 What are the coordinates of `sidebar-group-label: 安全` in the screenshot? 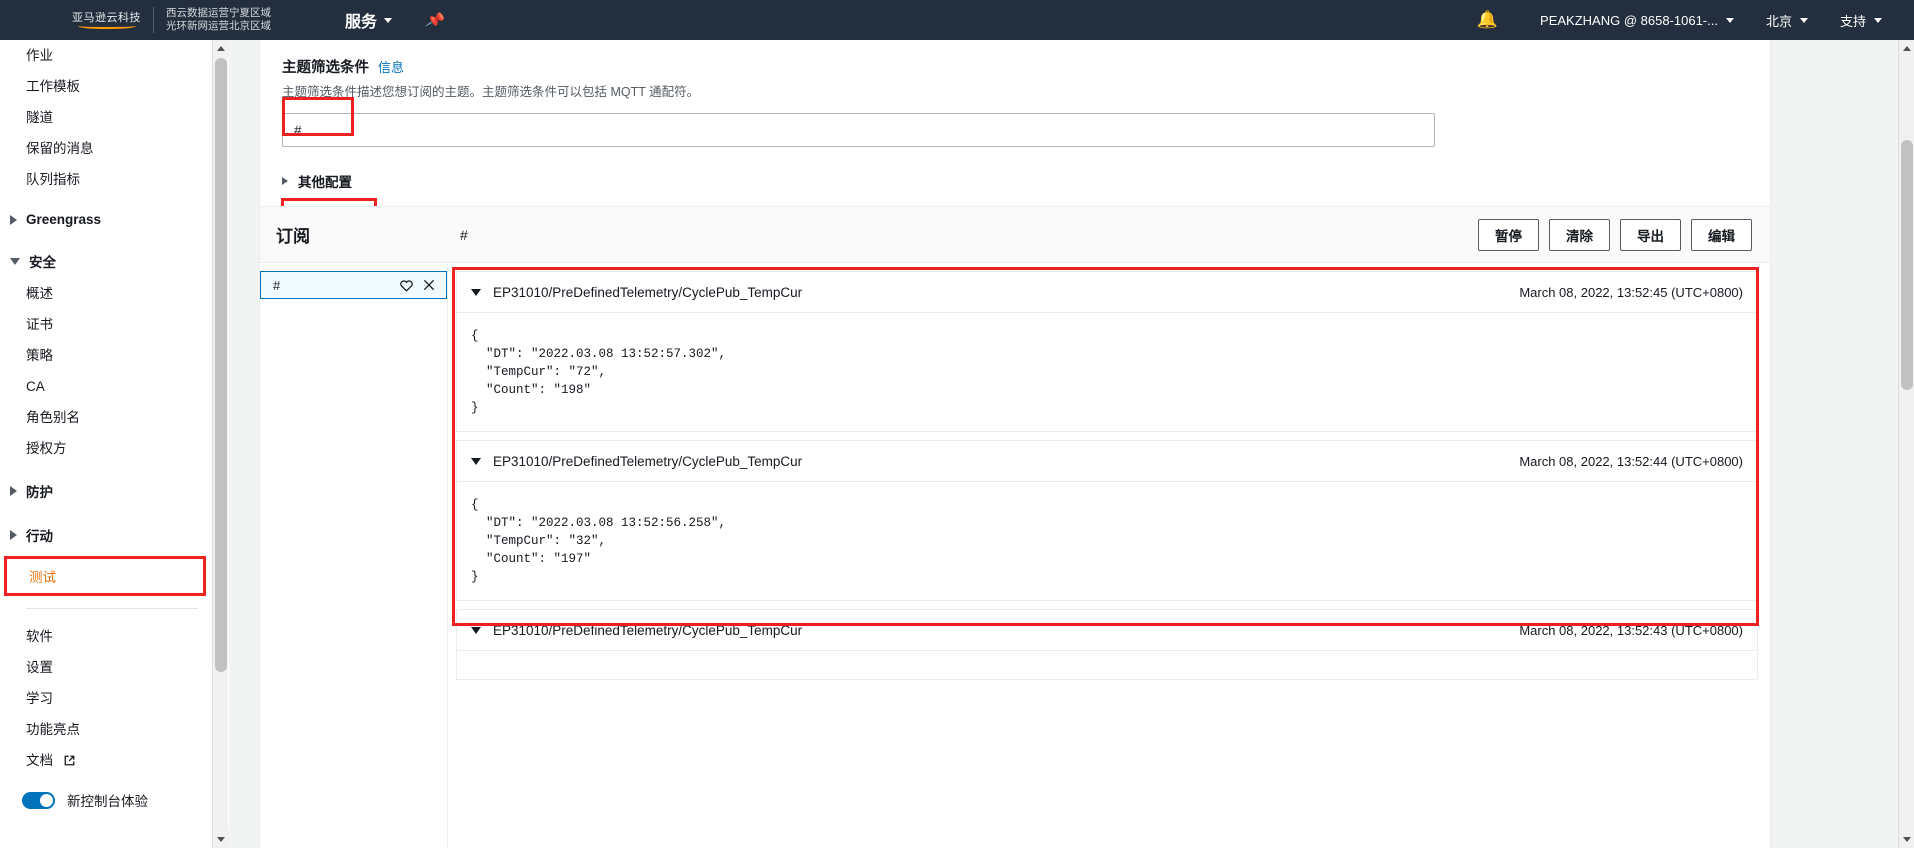 It's located at (42, 262).